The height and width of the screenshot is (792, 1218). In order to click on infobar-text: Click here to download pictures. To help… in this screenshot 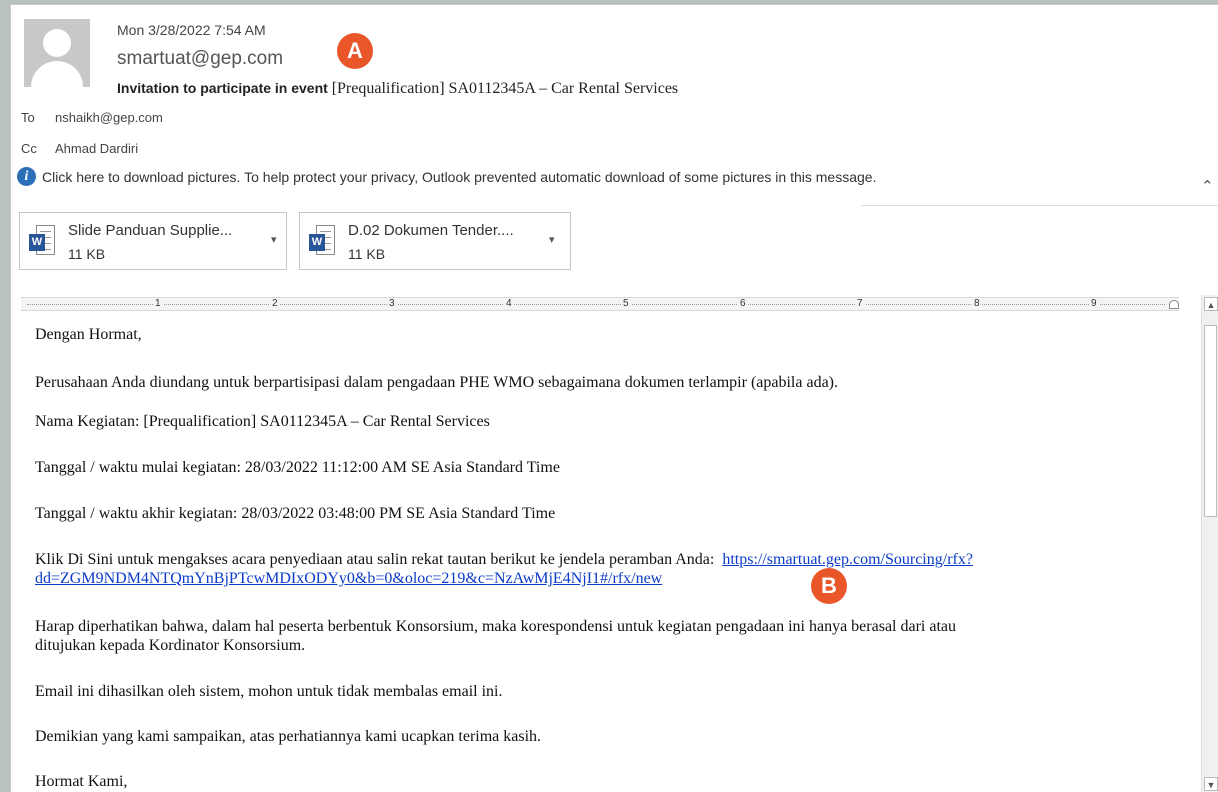, I will do `click(459, 176)`.